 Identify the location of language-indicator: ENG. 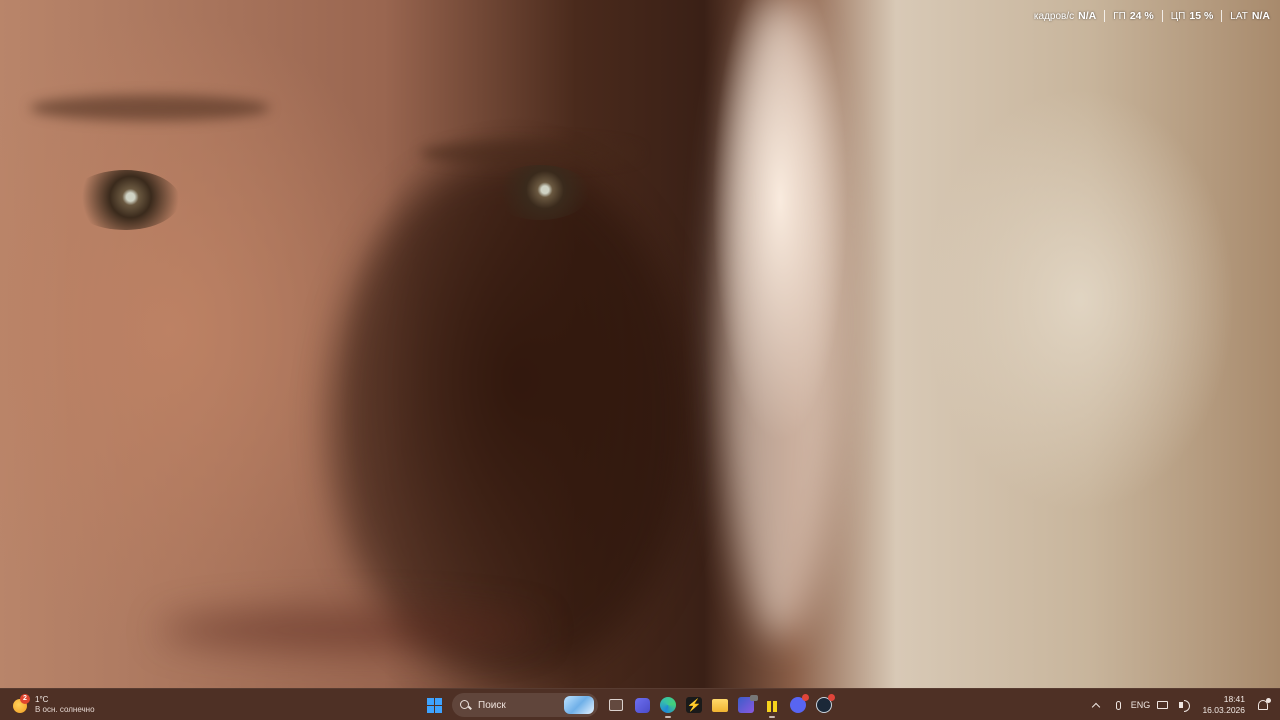
(1141, 705).